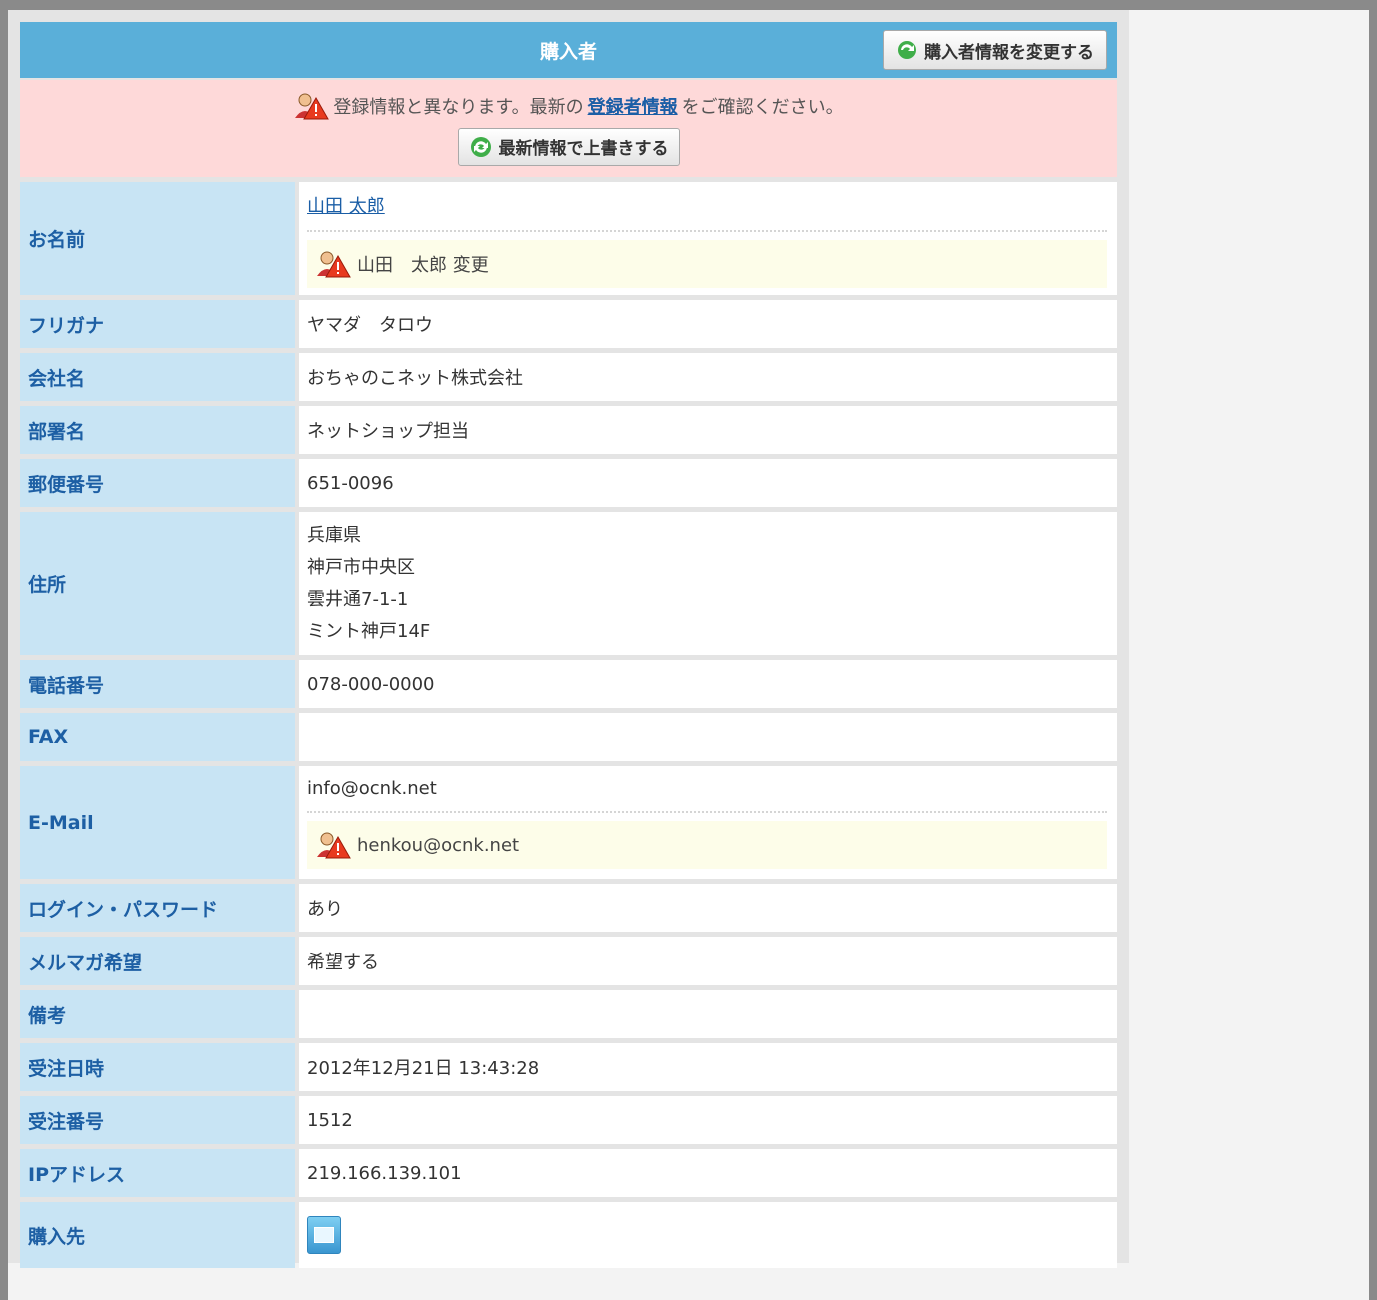 This screenshot has height=1300, width=1377. I want to click on row-password: ログイン・パスワード あり, so click(568, 908).